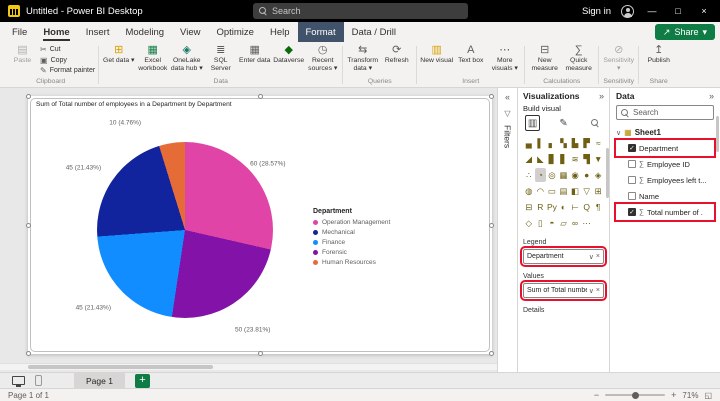 The image size is (720, 401). What do you see at coordinates (541, 159) in the screenshot?
I see `stacked-area-chart-icon: ◣` at bounding box center [541, 159].